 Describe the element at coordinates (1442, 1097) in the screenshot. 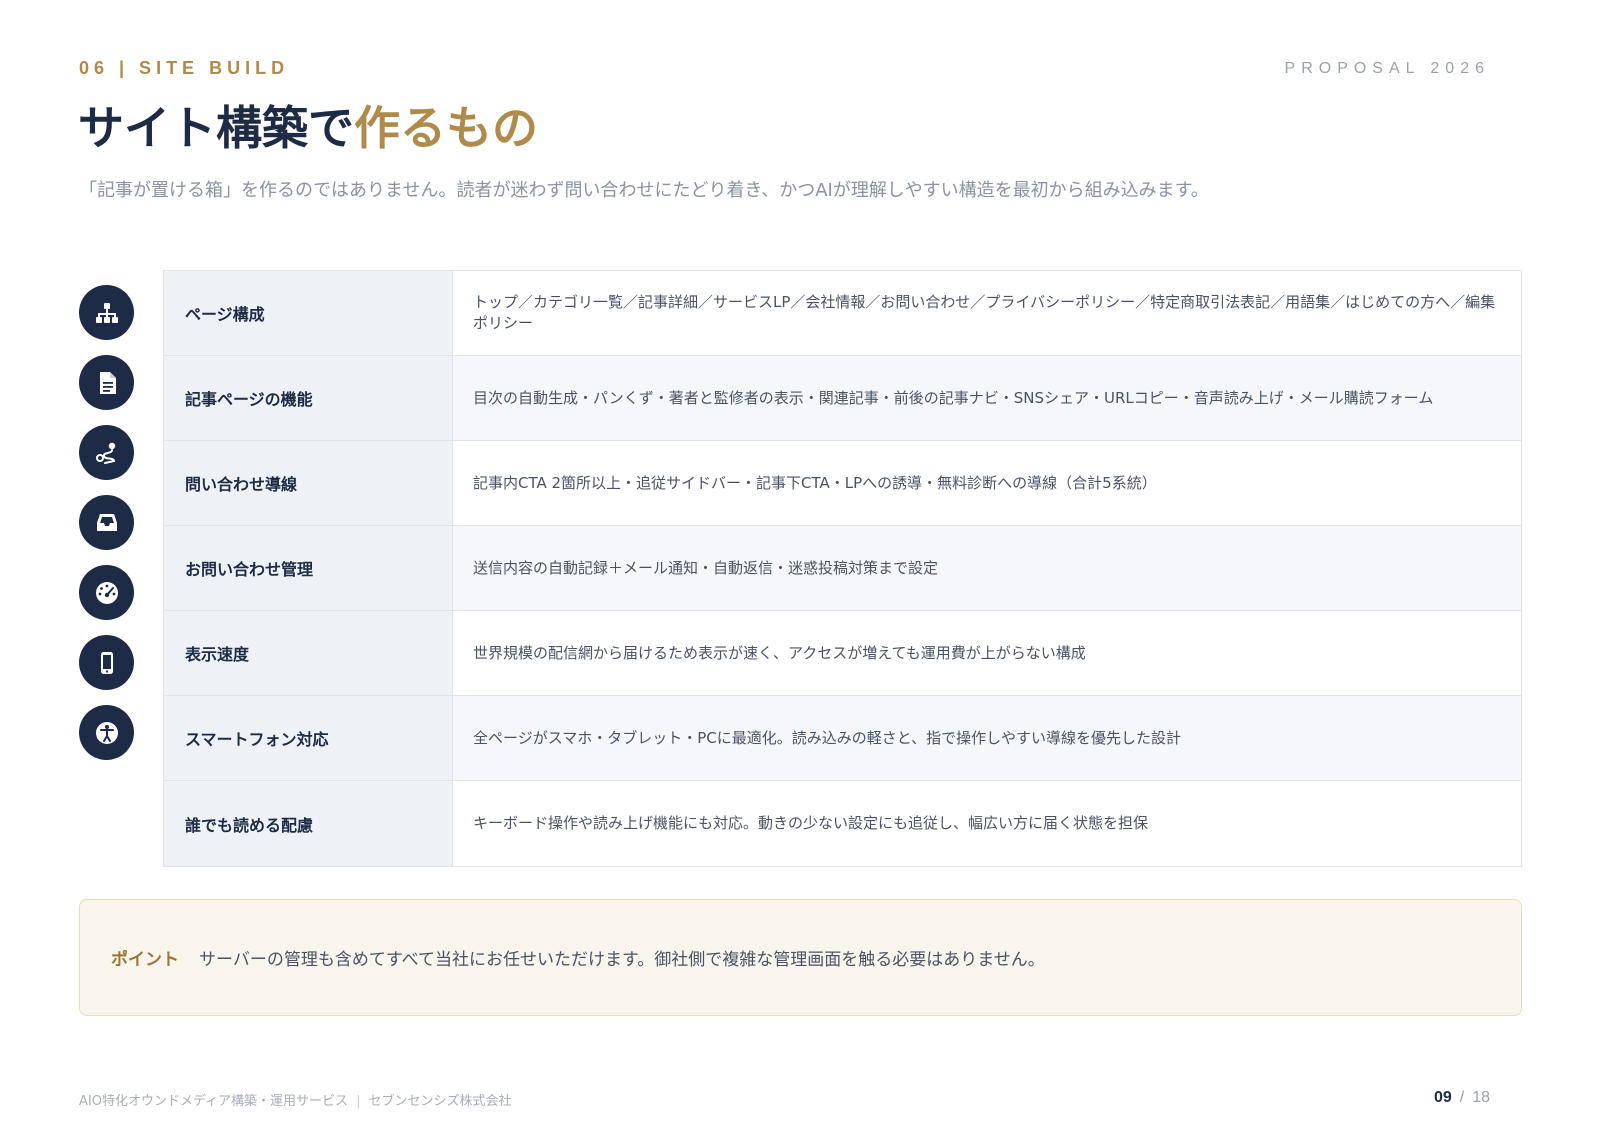

I see `page-current: 09` at that location.